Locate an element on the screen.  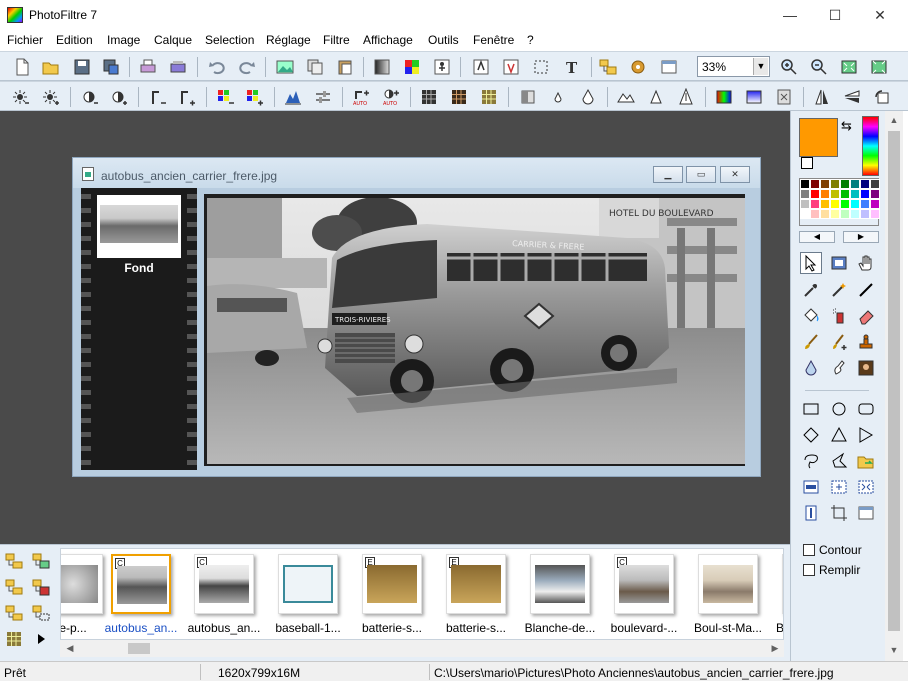
doc-maximize-button: ▭ is located at coordinates (701, 174).